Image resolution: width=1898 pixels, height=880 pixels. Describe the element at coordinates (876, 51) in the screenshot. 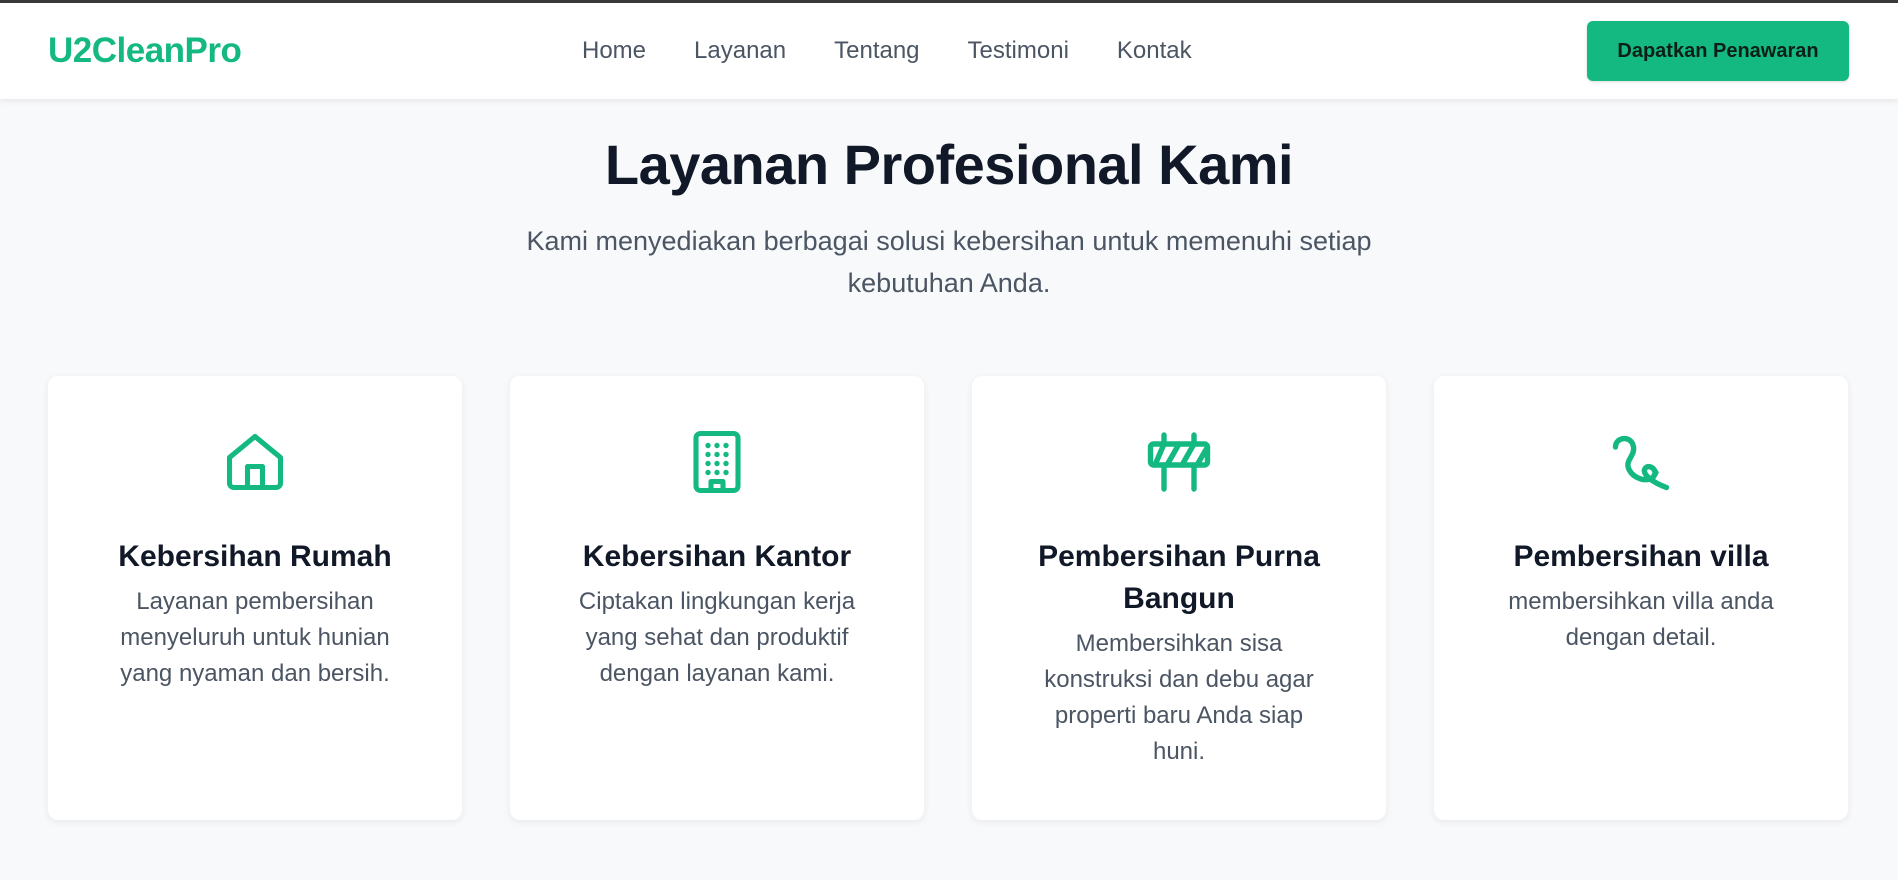

I see `nav-tentang: Tentang` at that location.